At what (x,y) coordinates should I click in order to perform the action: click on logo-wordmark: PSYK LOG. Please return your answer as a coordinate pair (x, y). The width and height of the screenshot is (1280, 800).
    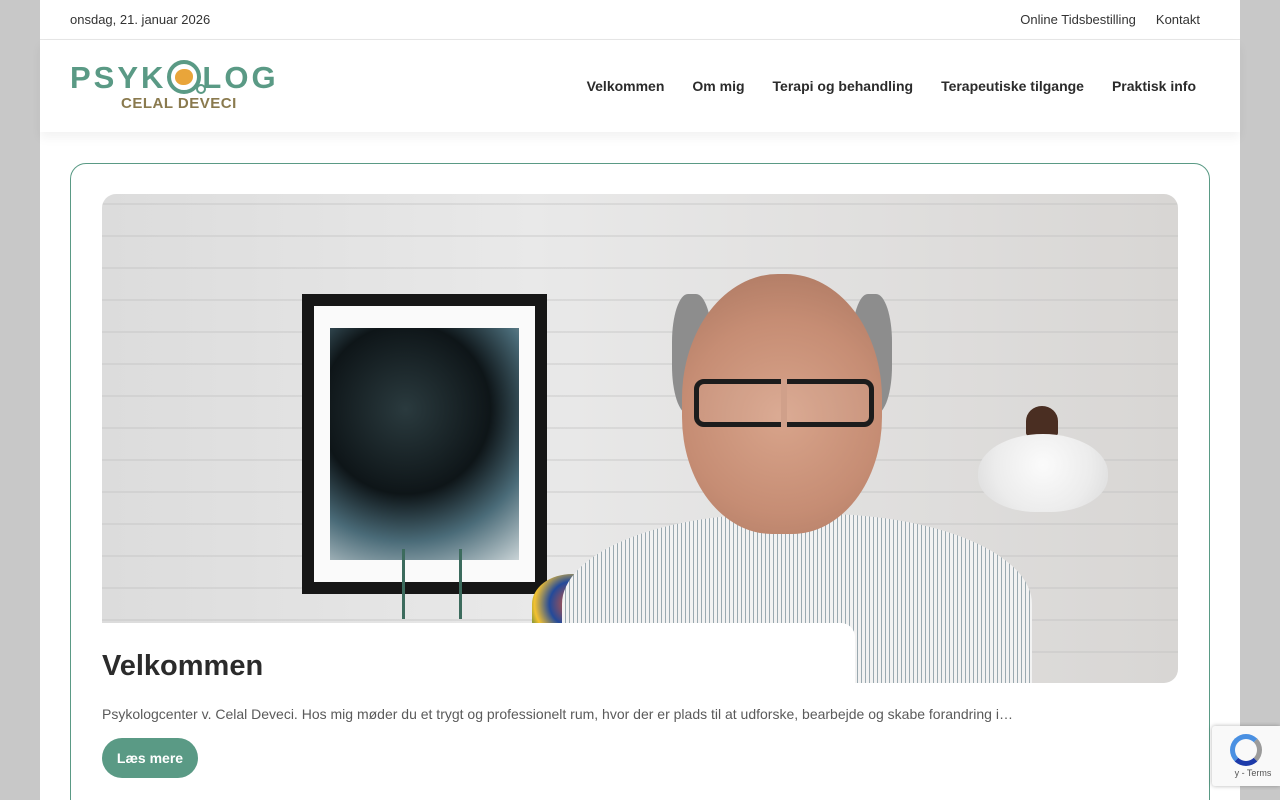
    Looking at the image, I should click on (174, 77).